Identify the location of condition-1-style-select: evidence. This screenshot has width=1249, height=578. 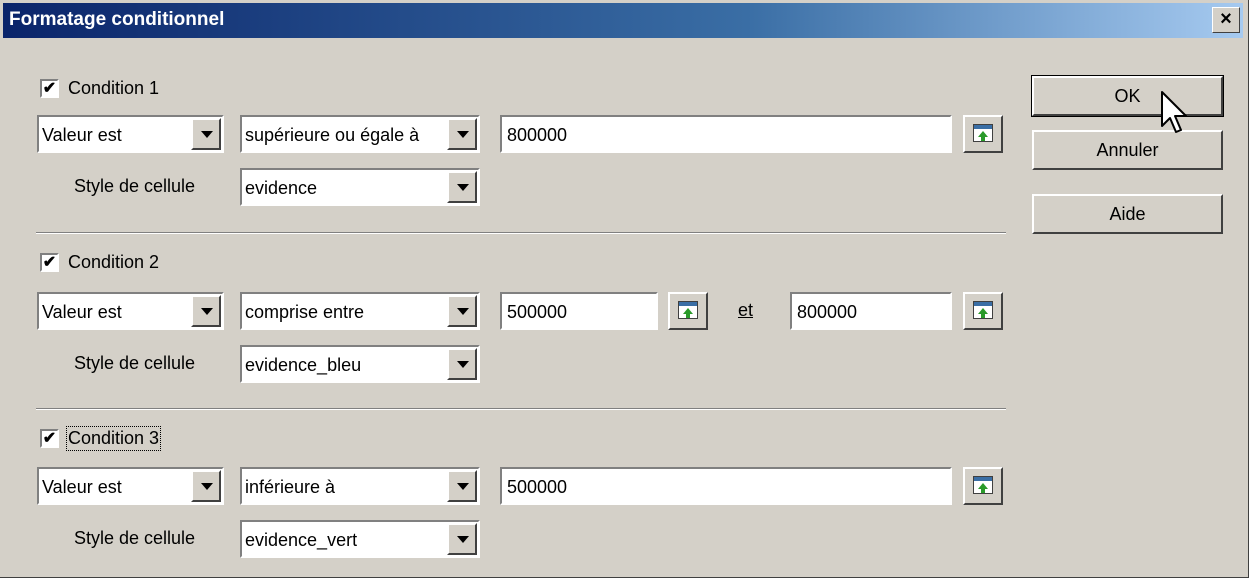
(360, 187).